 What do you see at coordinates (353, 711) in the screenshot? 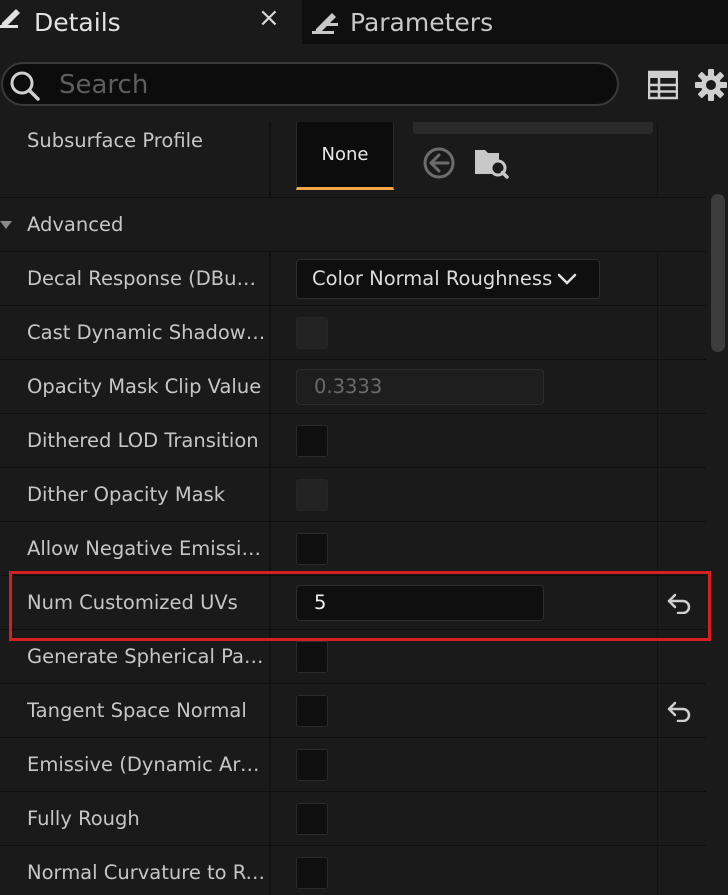
I see `property-row-tangent-space-normal: Tangent Space Normal` at bounding box center [353, 711].